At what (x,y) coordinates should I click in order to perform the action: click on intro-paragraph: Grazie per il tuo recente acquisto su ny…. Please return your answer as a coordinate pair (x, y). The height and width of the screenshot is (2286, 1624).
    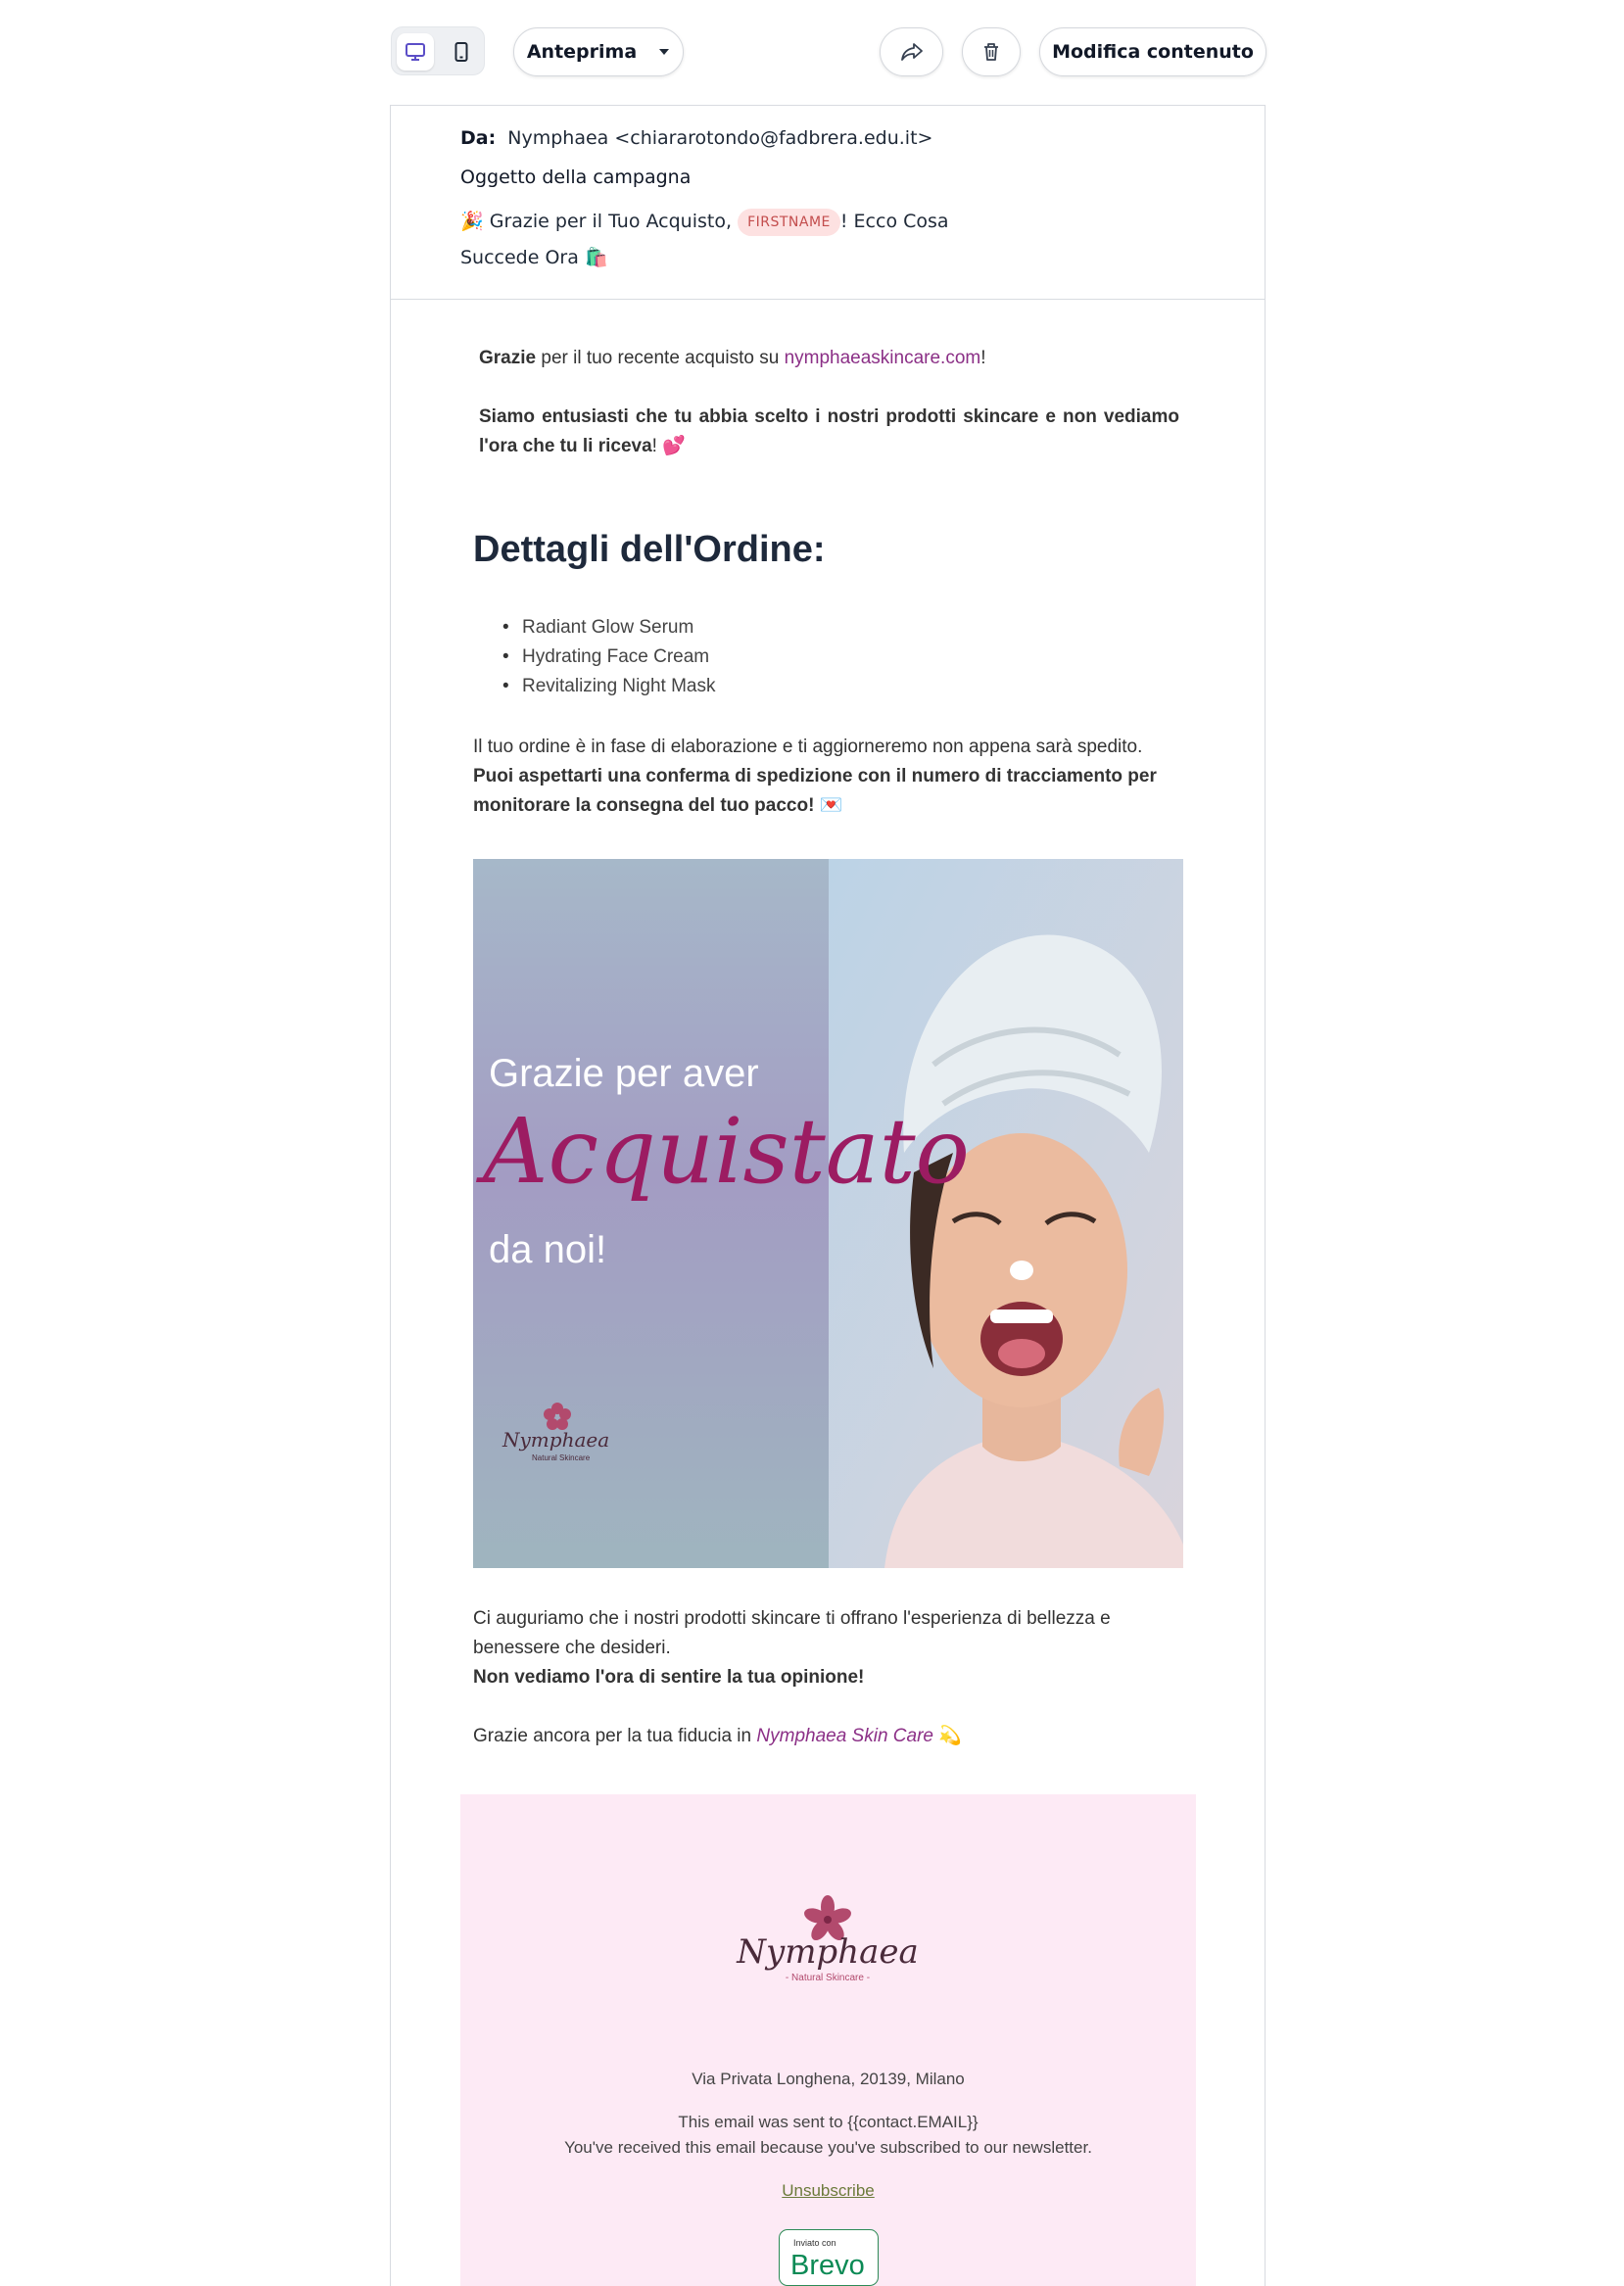
    Looking at the image, I should click on (829, 359).